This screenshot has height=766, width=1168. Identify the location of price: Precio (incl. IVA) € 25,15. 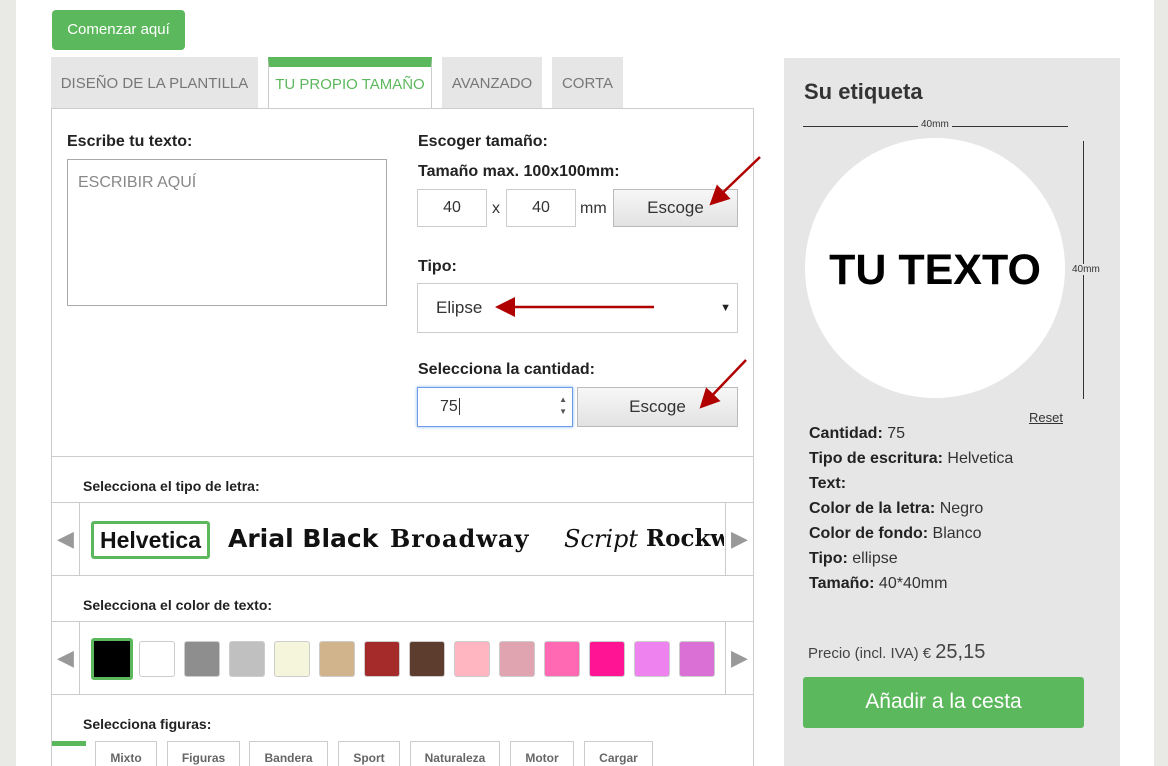
(896, 652).